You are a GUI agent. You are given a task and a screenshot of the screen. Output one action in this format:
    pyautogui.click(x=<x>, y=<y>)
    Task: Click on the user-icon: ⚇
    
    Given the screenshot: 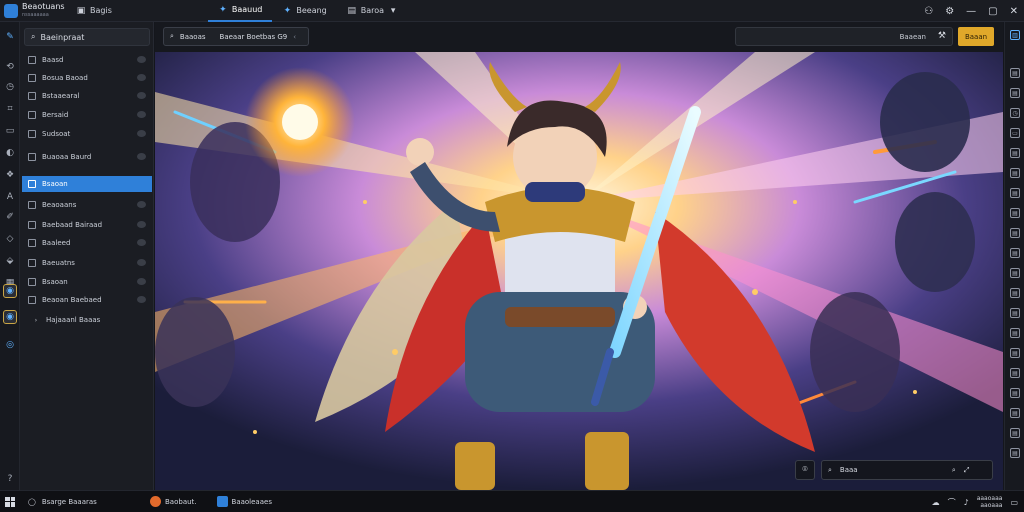 What is the action you would take?
    pyautogui.click(x=928, y=11)
    